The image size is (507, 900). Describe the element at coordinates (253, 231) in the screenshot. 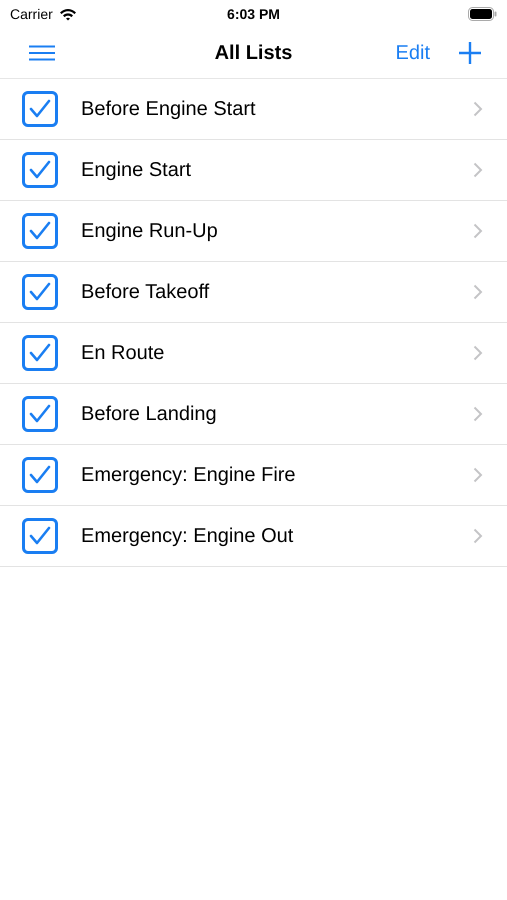

I see `list-row: Engine Run-Up` at that location.